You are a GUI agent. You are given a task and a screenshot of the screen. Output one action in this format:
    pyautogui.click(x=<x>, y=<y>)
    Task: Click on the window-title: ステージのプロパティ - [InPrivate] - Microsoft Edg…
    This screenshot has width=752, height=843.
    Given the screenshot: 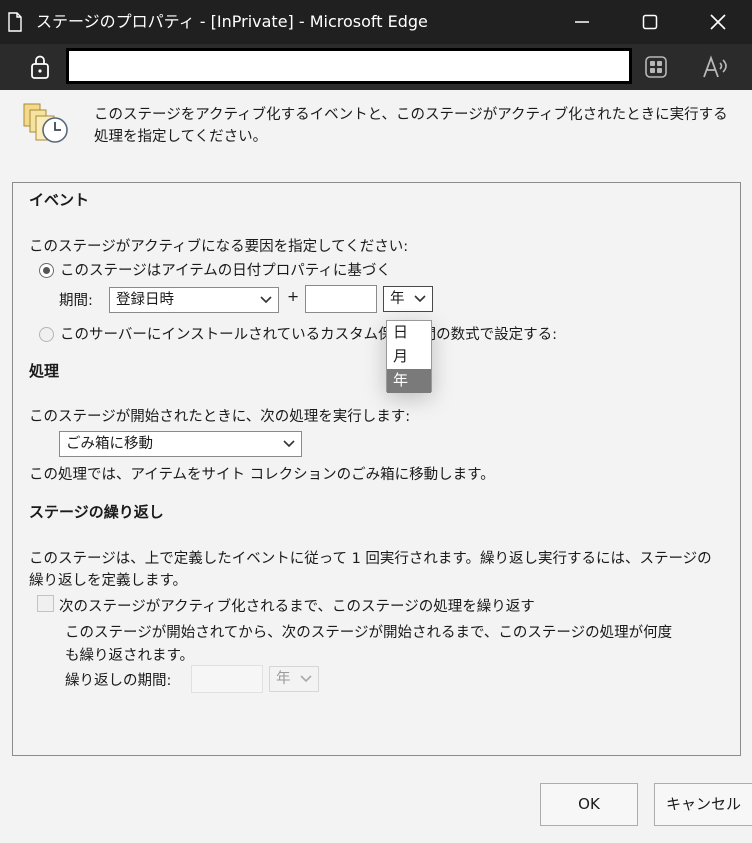 What is the action you would take?
    pyautogui.click(x=232, y=21)
    